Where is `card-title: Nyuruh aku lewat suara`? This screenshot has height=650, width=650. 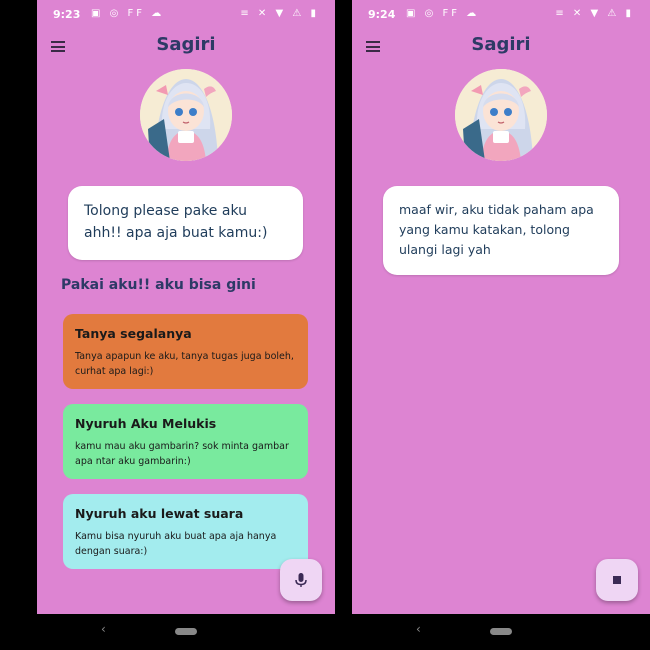 card-title: Nyuruh aku lewat suara is located at coordinates (159, 513).